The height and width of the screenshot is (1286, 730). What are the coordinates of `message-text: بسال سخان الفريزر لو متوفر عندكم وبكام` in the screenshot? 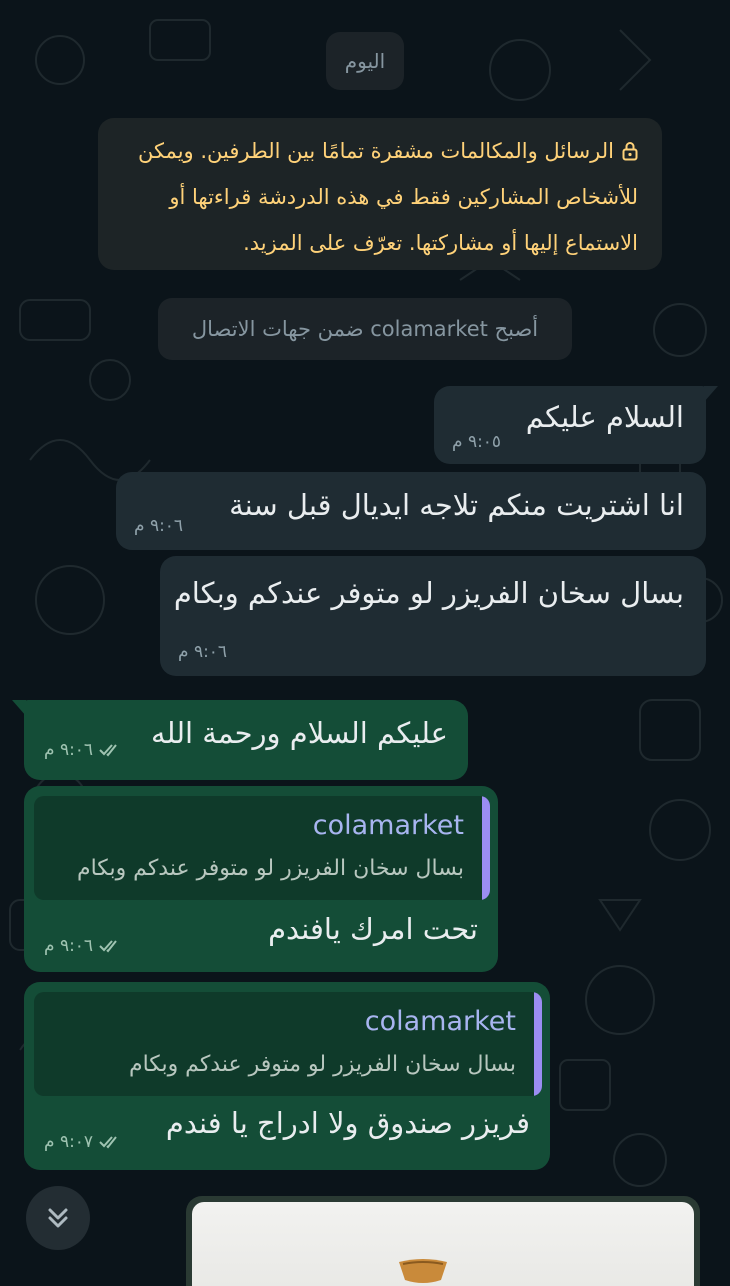 It's located at (428, 593).